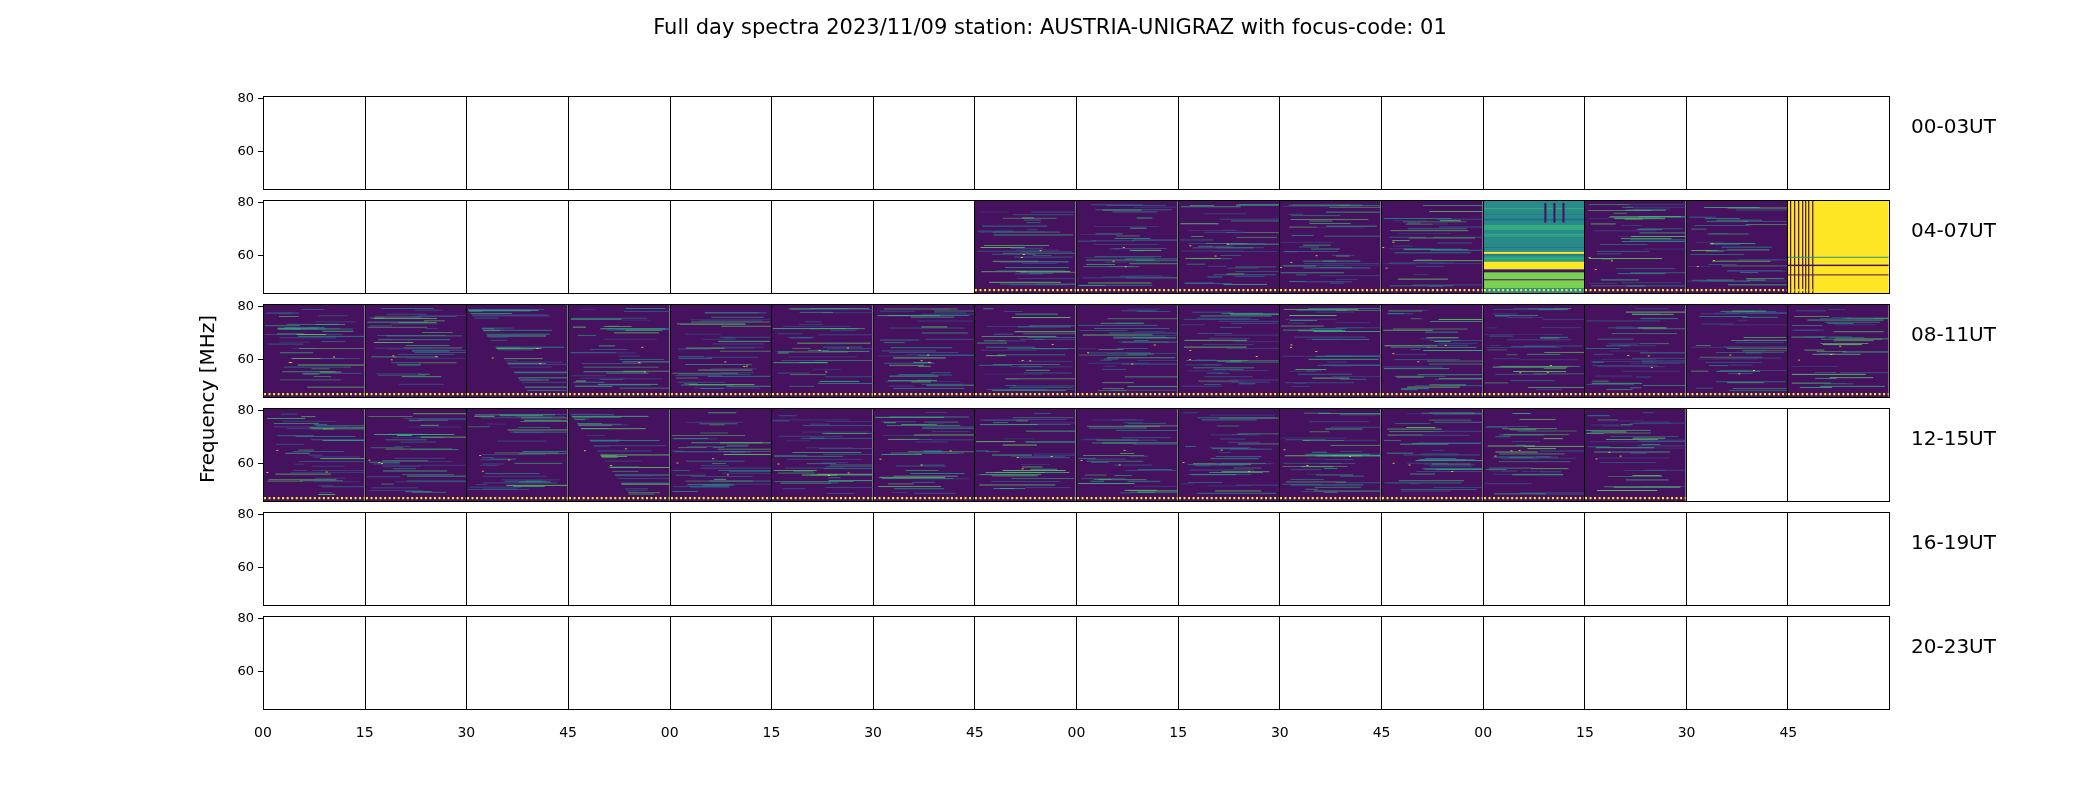 The width and height of the screenshot is (2100, 800). What do you see at coordinates (1953, 230) in the screenshot?
I see `row-label: 04-07UT` at bounding box center [1953, 230].